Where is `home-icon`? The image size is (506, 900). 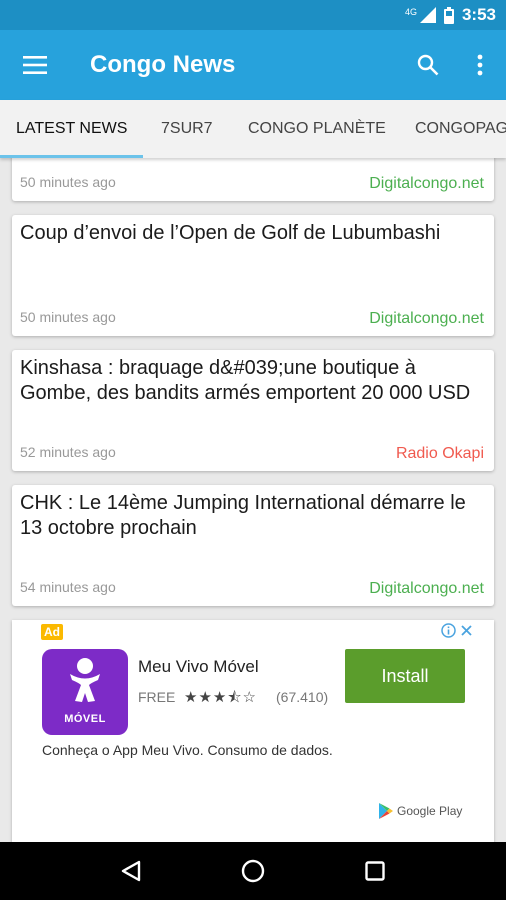 home-icon is located at coordinates (253, 871).